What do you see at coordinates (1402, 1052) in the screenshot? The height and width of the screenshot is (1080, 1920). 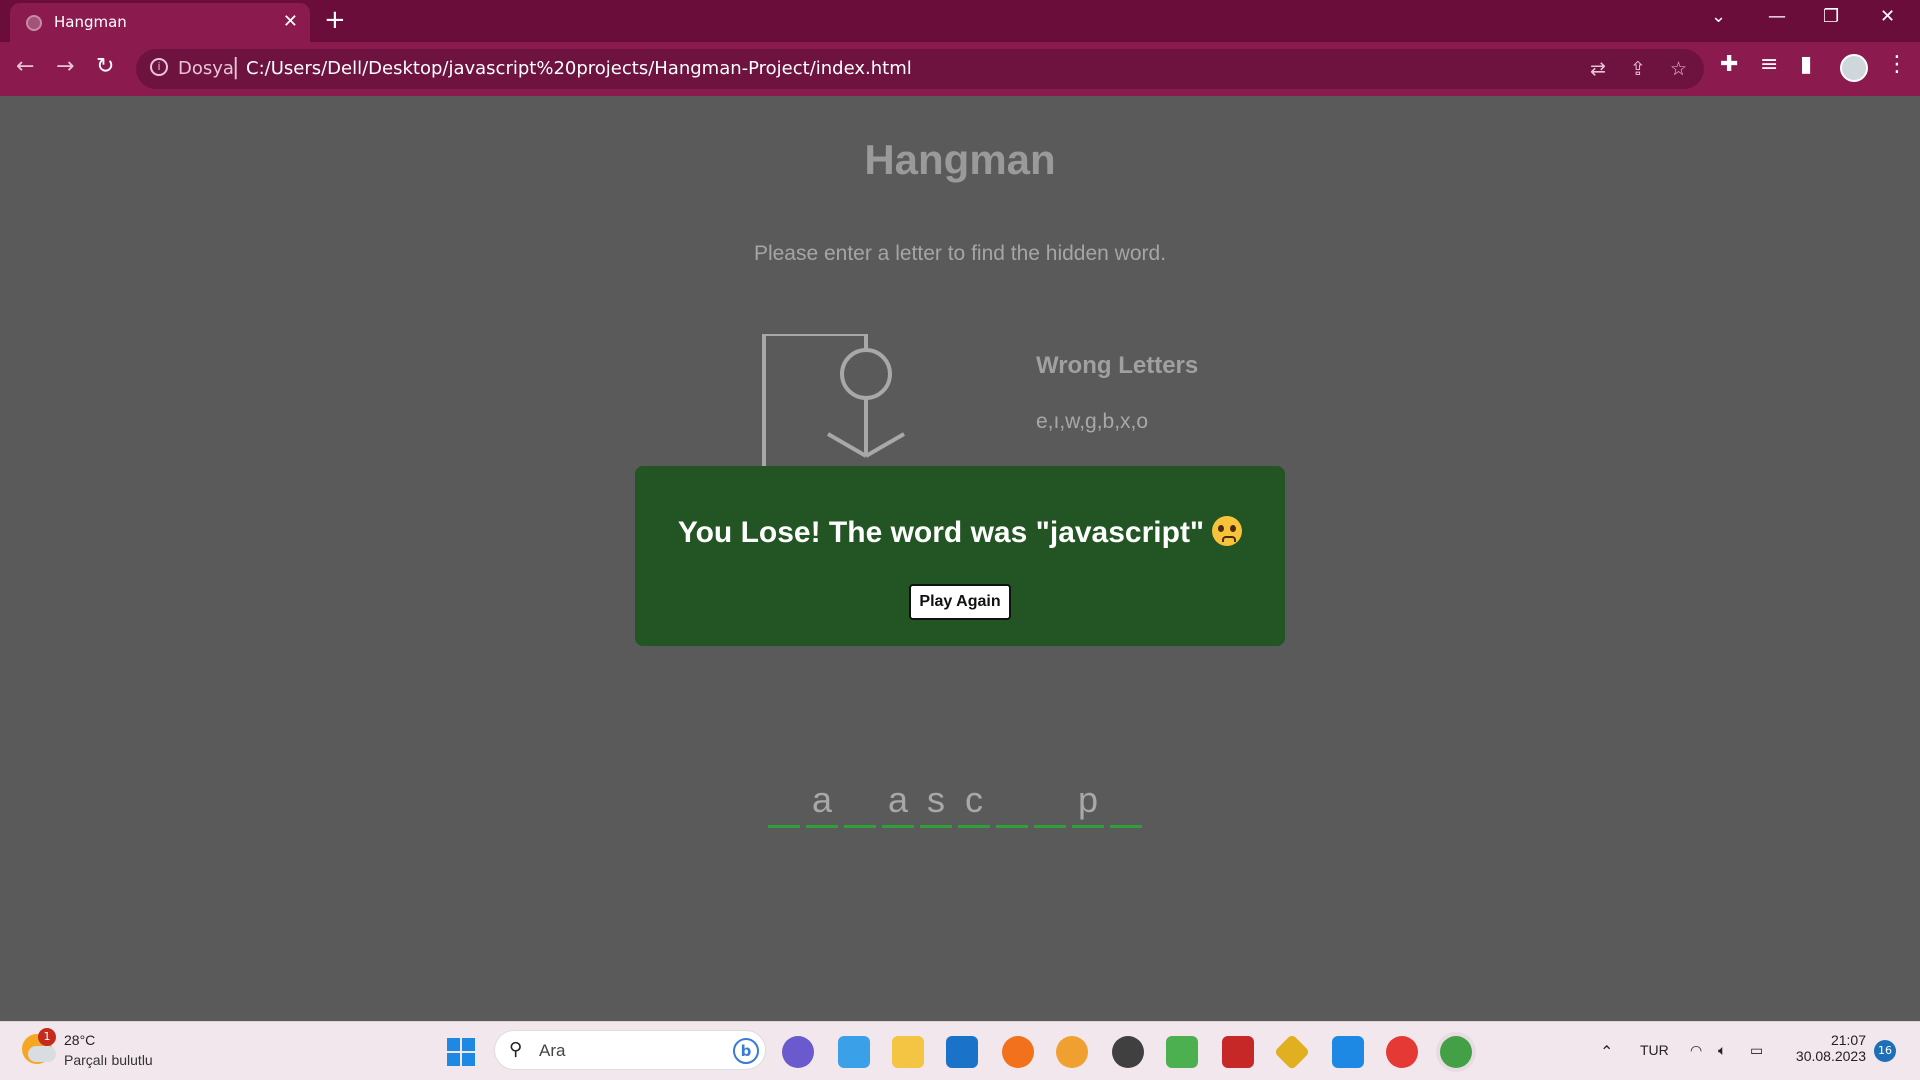 I see `chrome-icon` at bounding box center [1402, 1052].